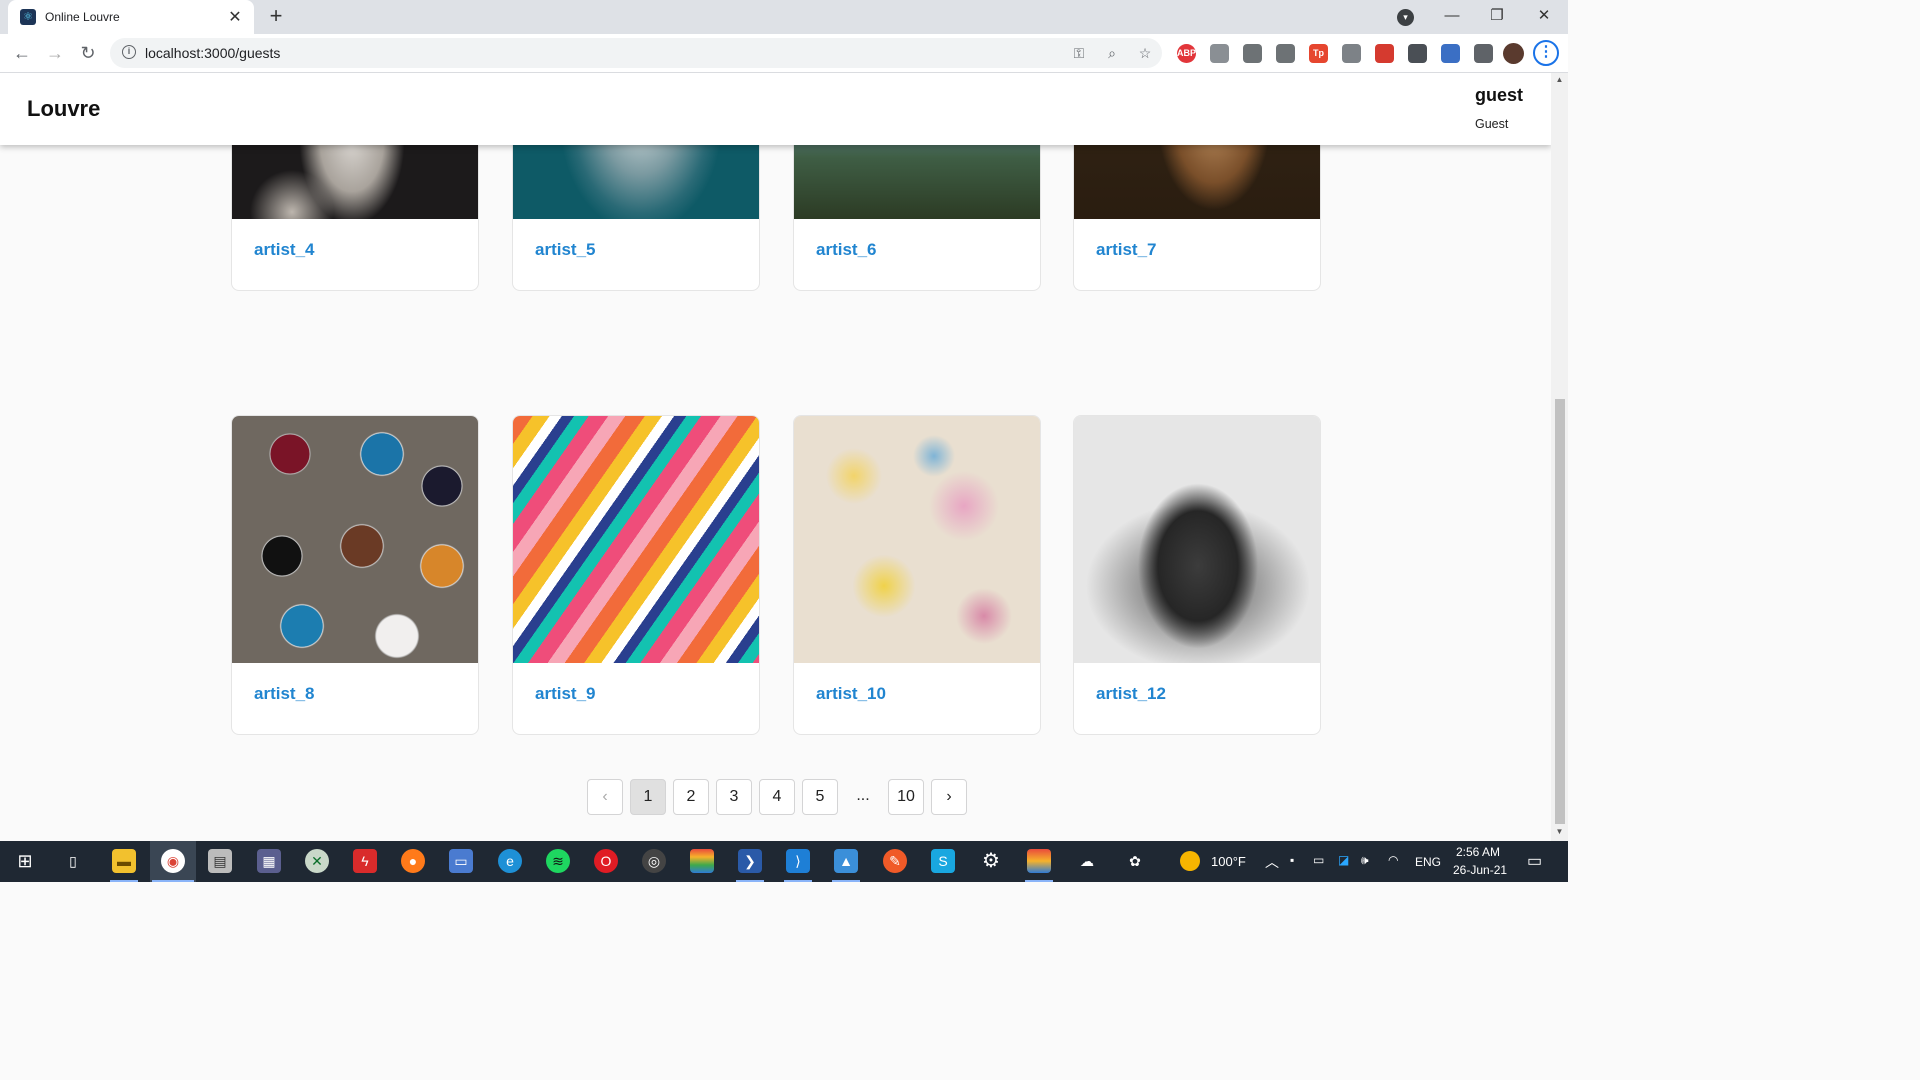 The width and height of the screenshot is (1920, 1080). What do you see at coordinates (1534, 861) in the screenshot?
I see `notification-center-icon: ▭` at bounding box center [1534, 861].